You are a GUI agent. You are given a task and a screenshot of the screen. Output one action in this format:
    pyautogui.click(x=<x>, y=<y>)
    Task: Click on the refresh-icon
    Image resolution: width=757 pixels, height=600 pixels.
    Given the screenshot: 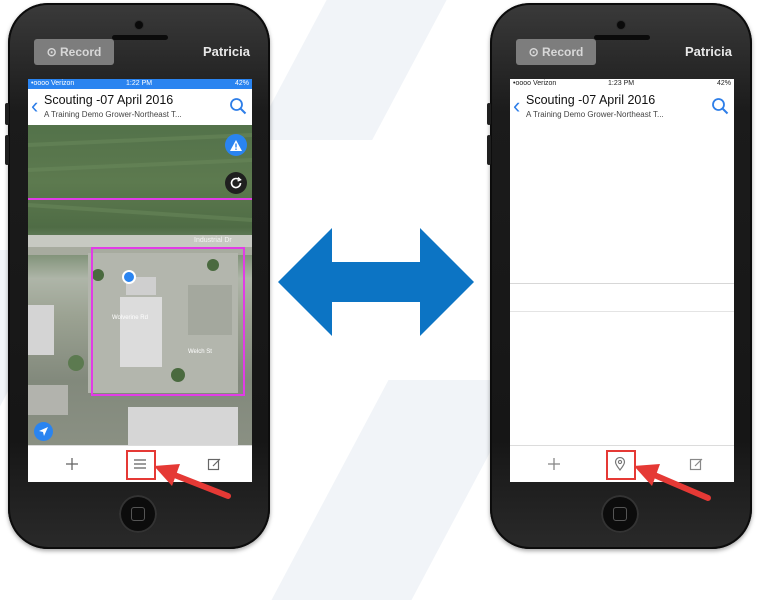 What is the action you would take?
    pyautogui.click(x=236, y=182)
    